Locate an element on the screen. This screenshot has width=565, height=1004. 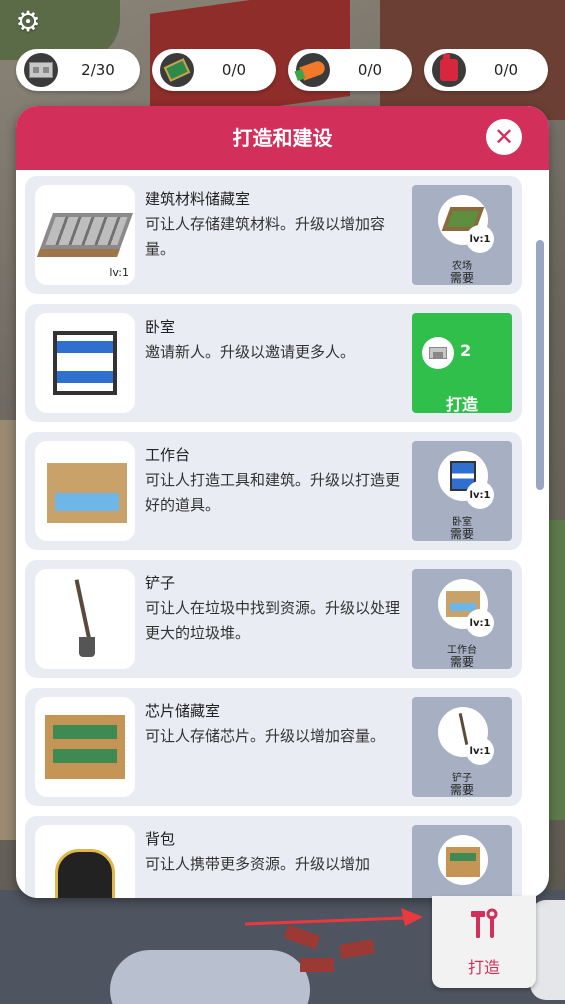
item-name: 工作台 is located at coordinates (168, 455).